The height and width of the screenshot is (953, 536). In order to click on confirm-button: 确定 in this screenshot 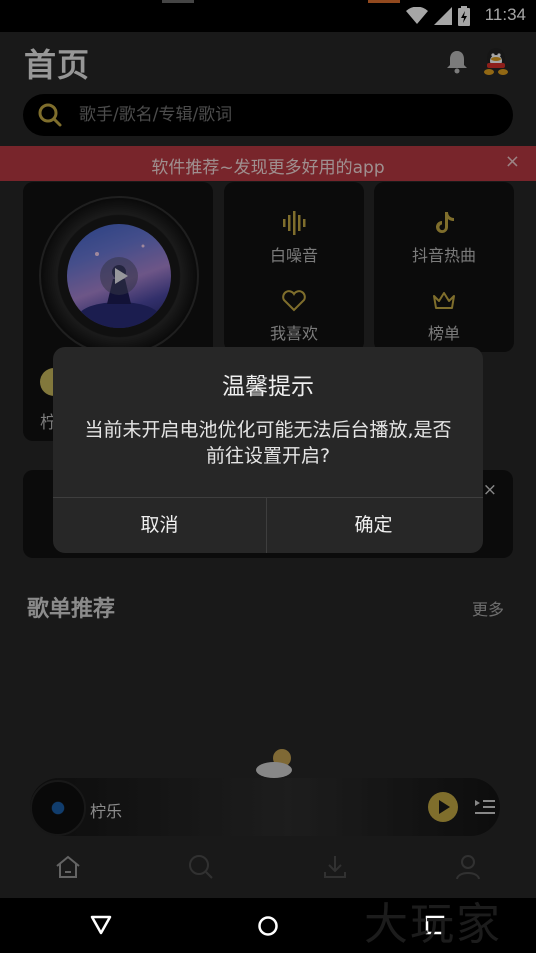, I will do `click(373, 525)`.